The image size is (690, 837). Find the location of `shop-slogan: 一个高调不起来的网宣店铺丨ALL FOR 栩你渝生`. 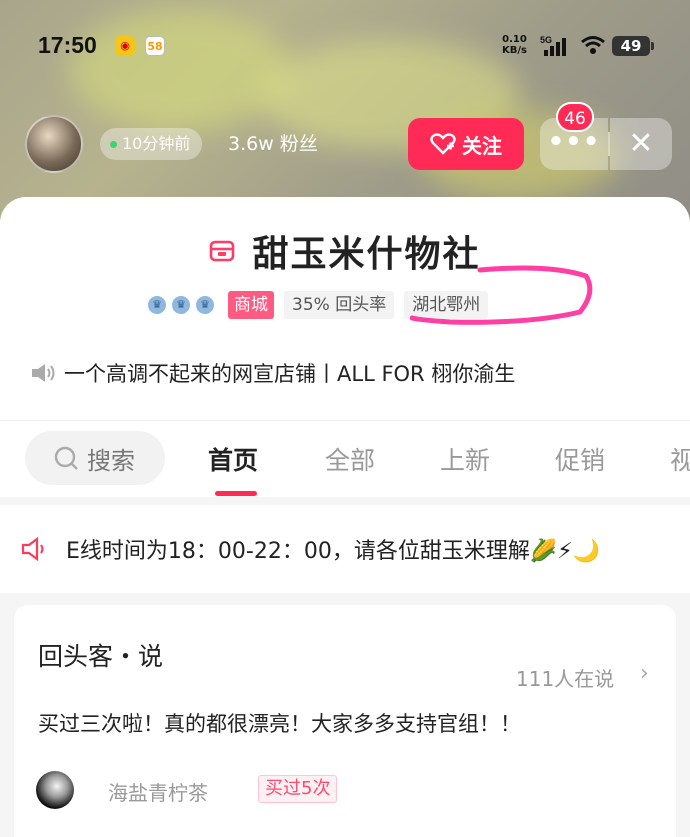

shop-slogan: 一个高调不起来的网宣店铺丨ALL FOR 栩你渝生 is located at coordinates (272, 373).